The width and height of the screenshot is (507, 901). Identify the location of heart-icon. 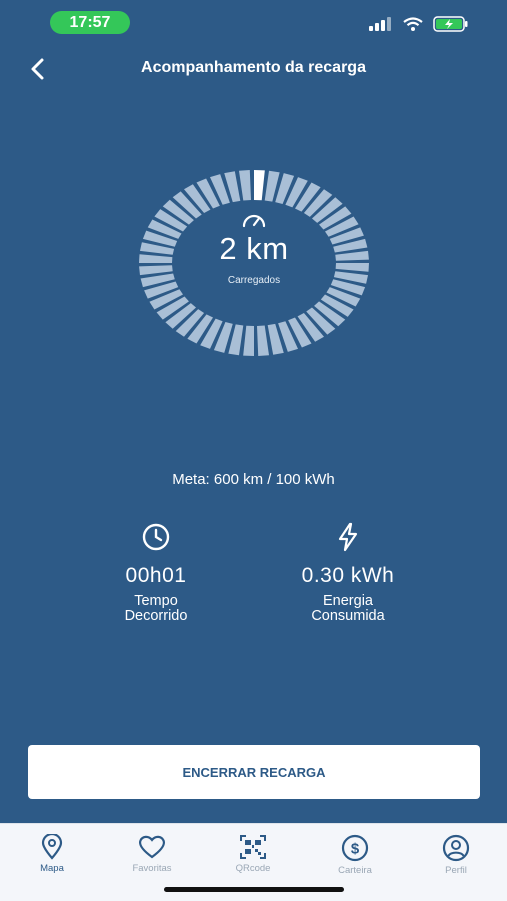
(152, 847).